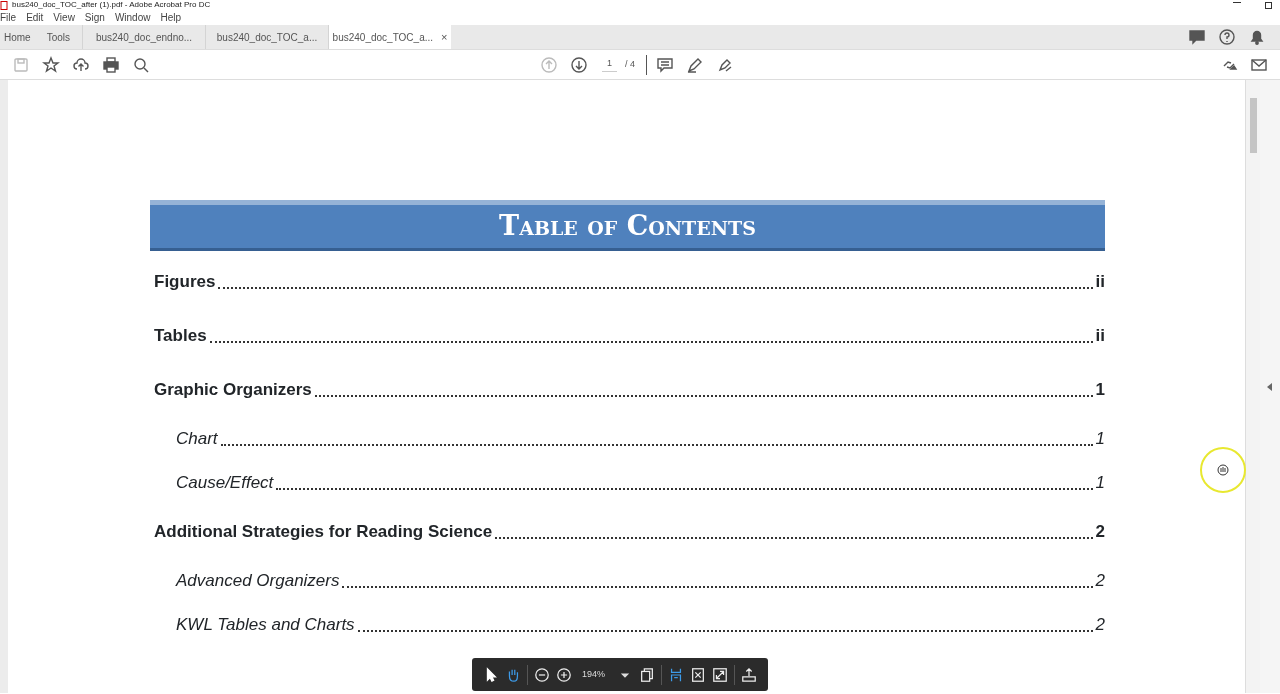 This screenshot has height=694, width=1280. What do you see at coordinates (94, 17) in the screenshot?
I see `menu-item: Sign` at bounding box center [94, 17].